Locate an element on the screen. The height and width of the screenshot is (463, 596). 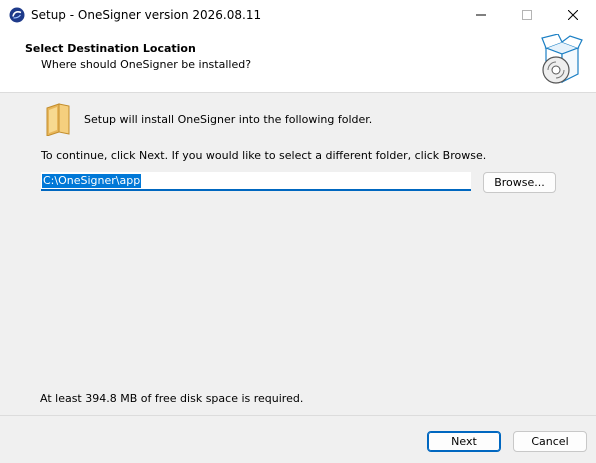
minimize-button is located at coordinates (481, 15).